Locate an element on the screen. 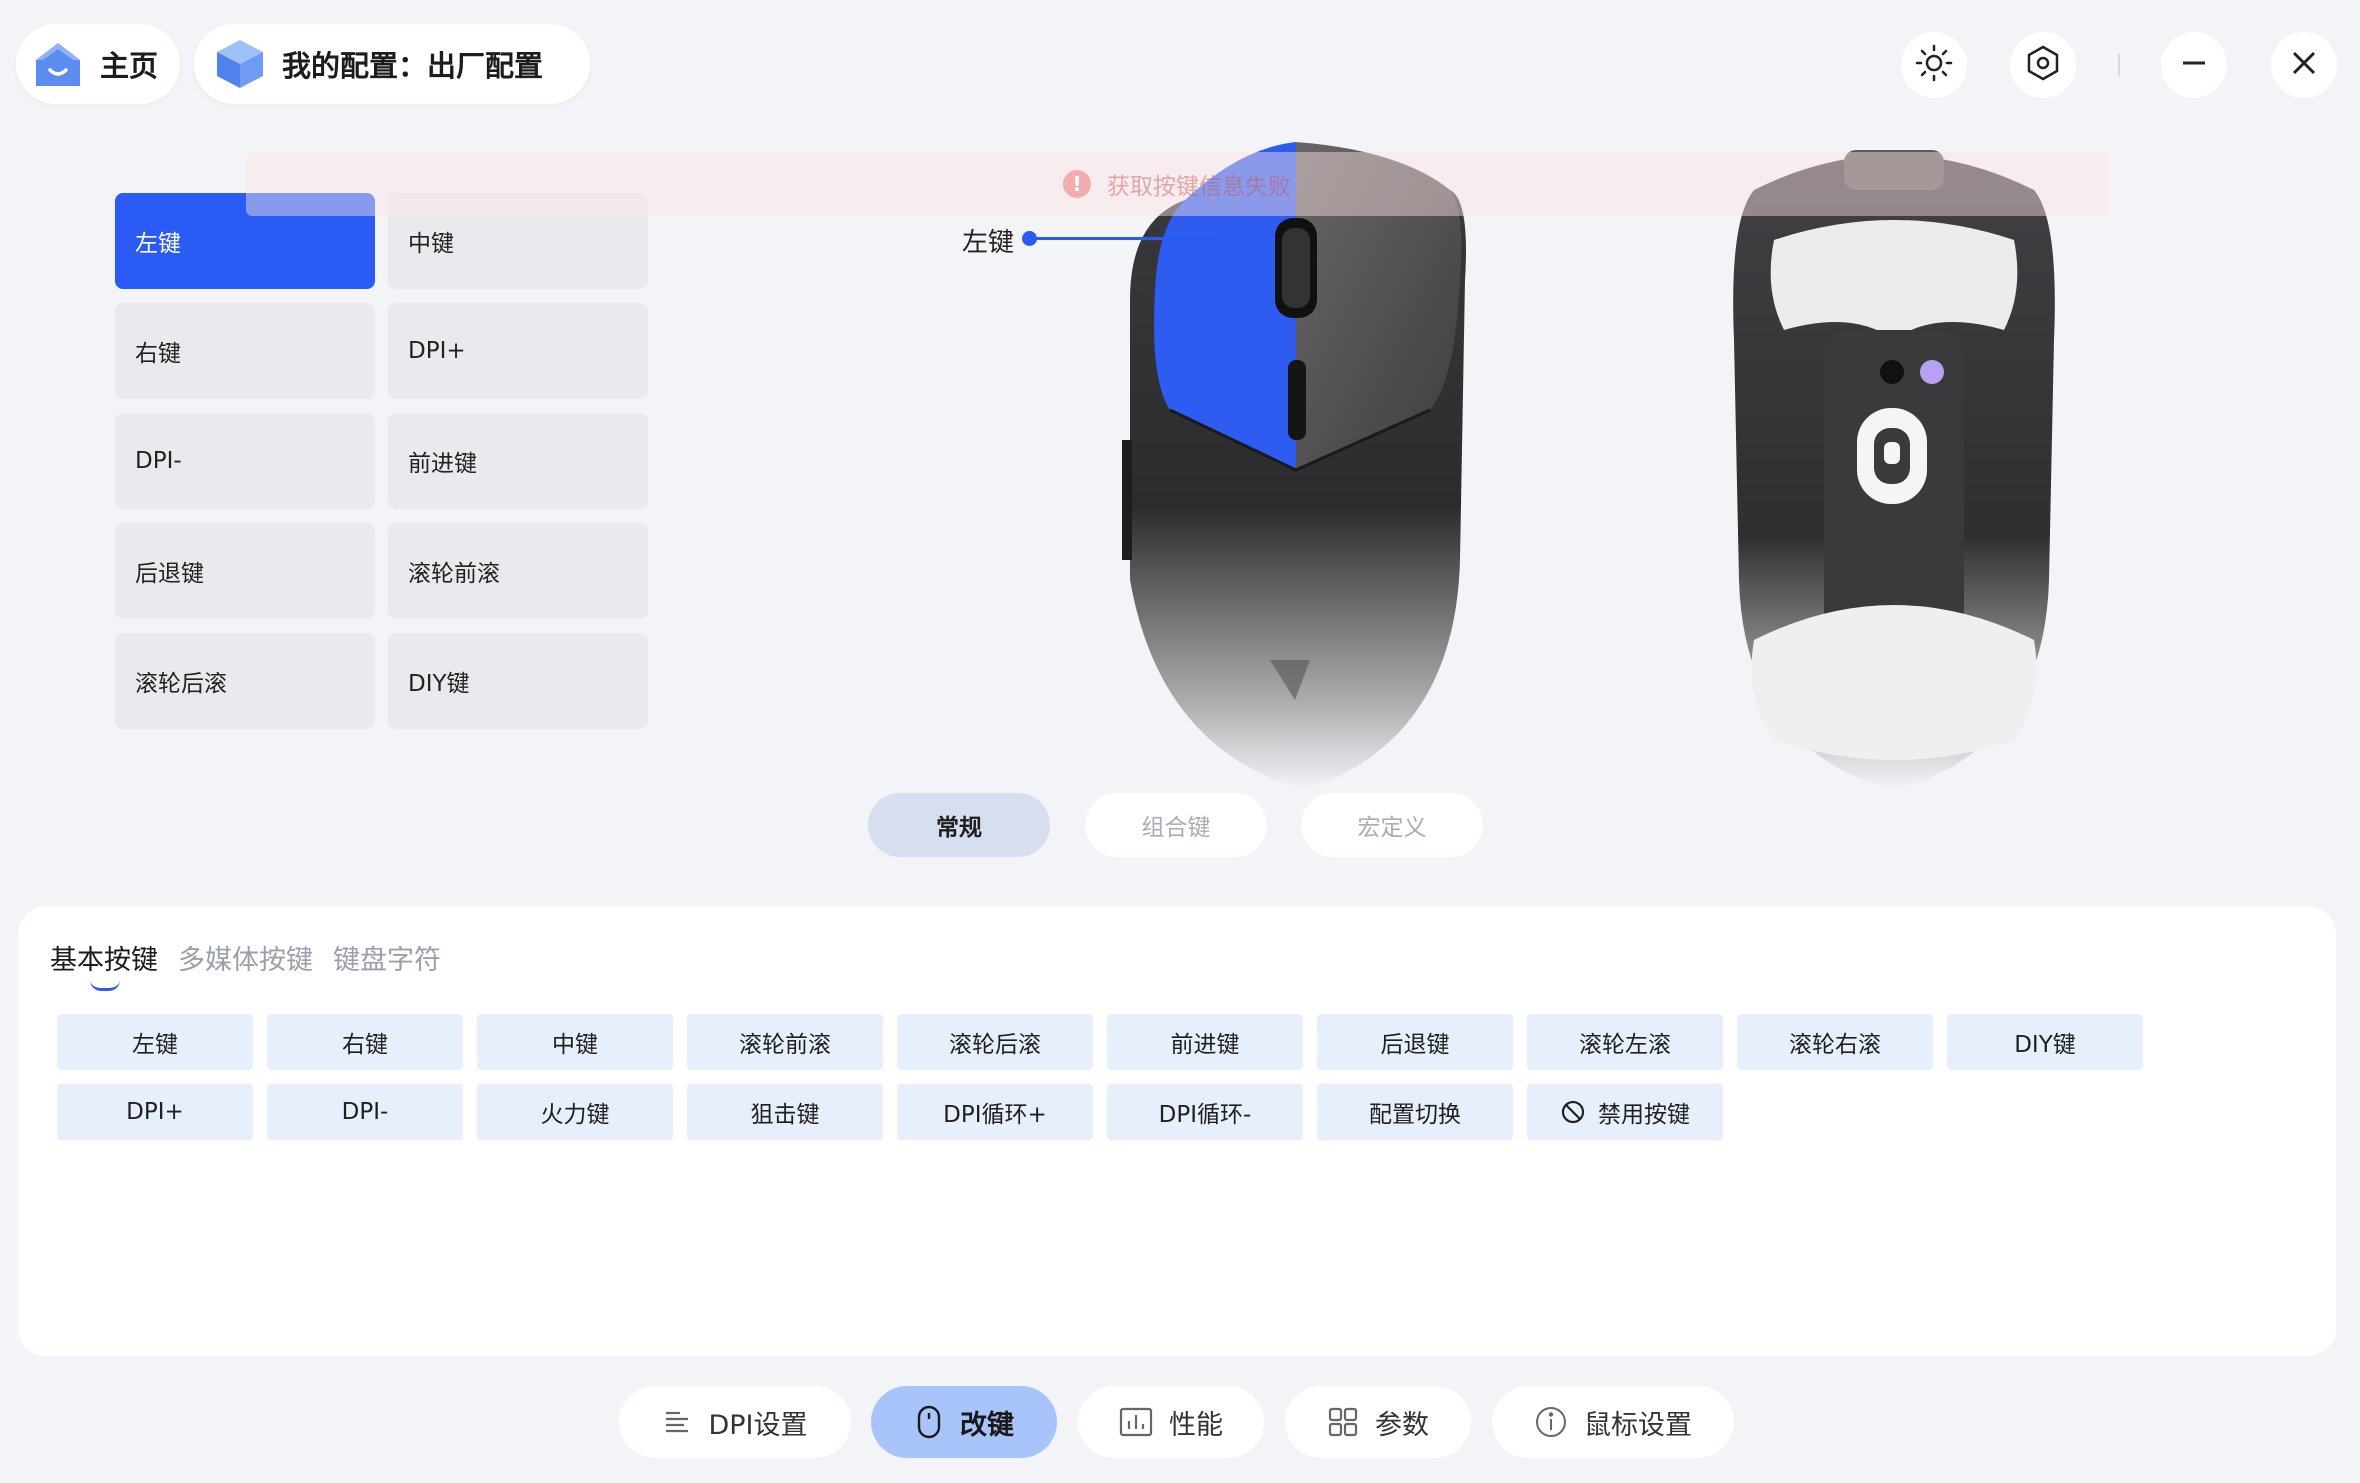 This screenshot has height=1483, width=2360. fn-sniper: 狙击键 is located at coordinates (785, 1112).